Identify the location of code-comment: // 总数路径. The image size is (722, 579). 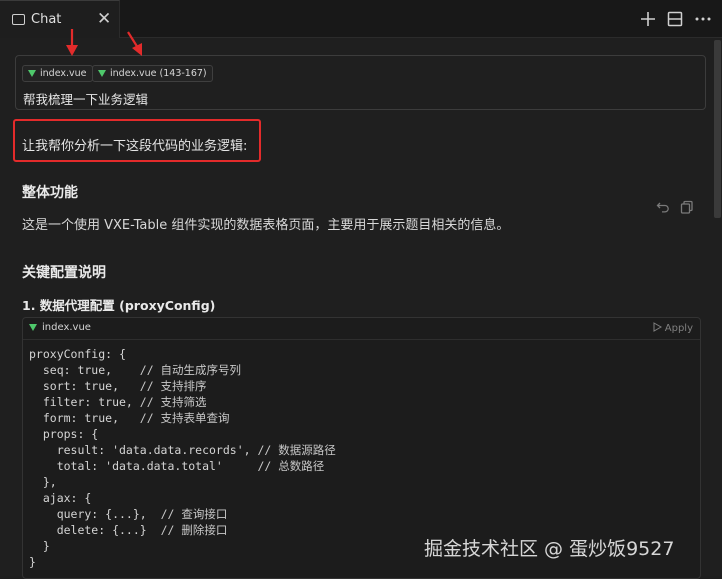
(291, 466).